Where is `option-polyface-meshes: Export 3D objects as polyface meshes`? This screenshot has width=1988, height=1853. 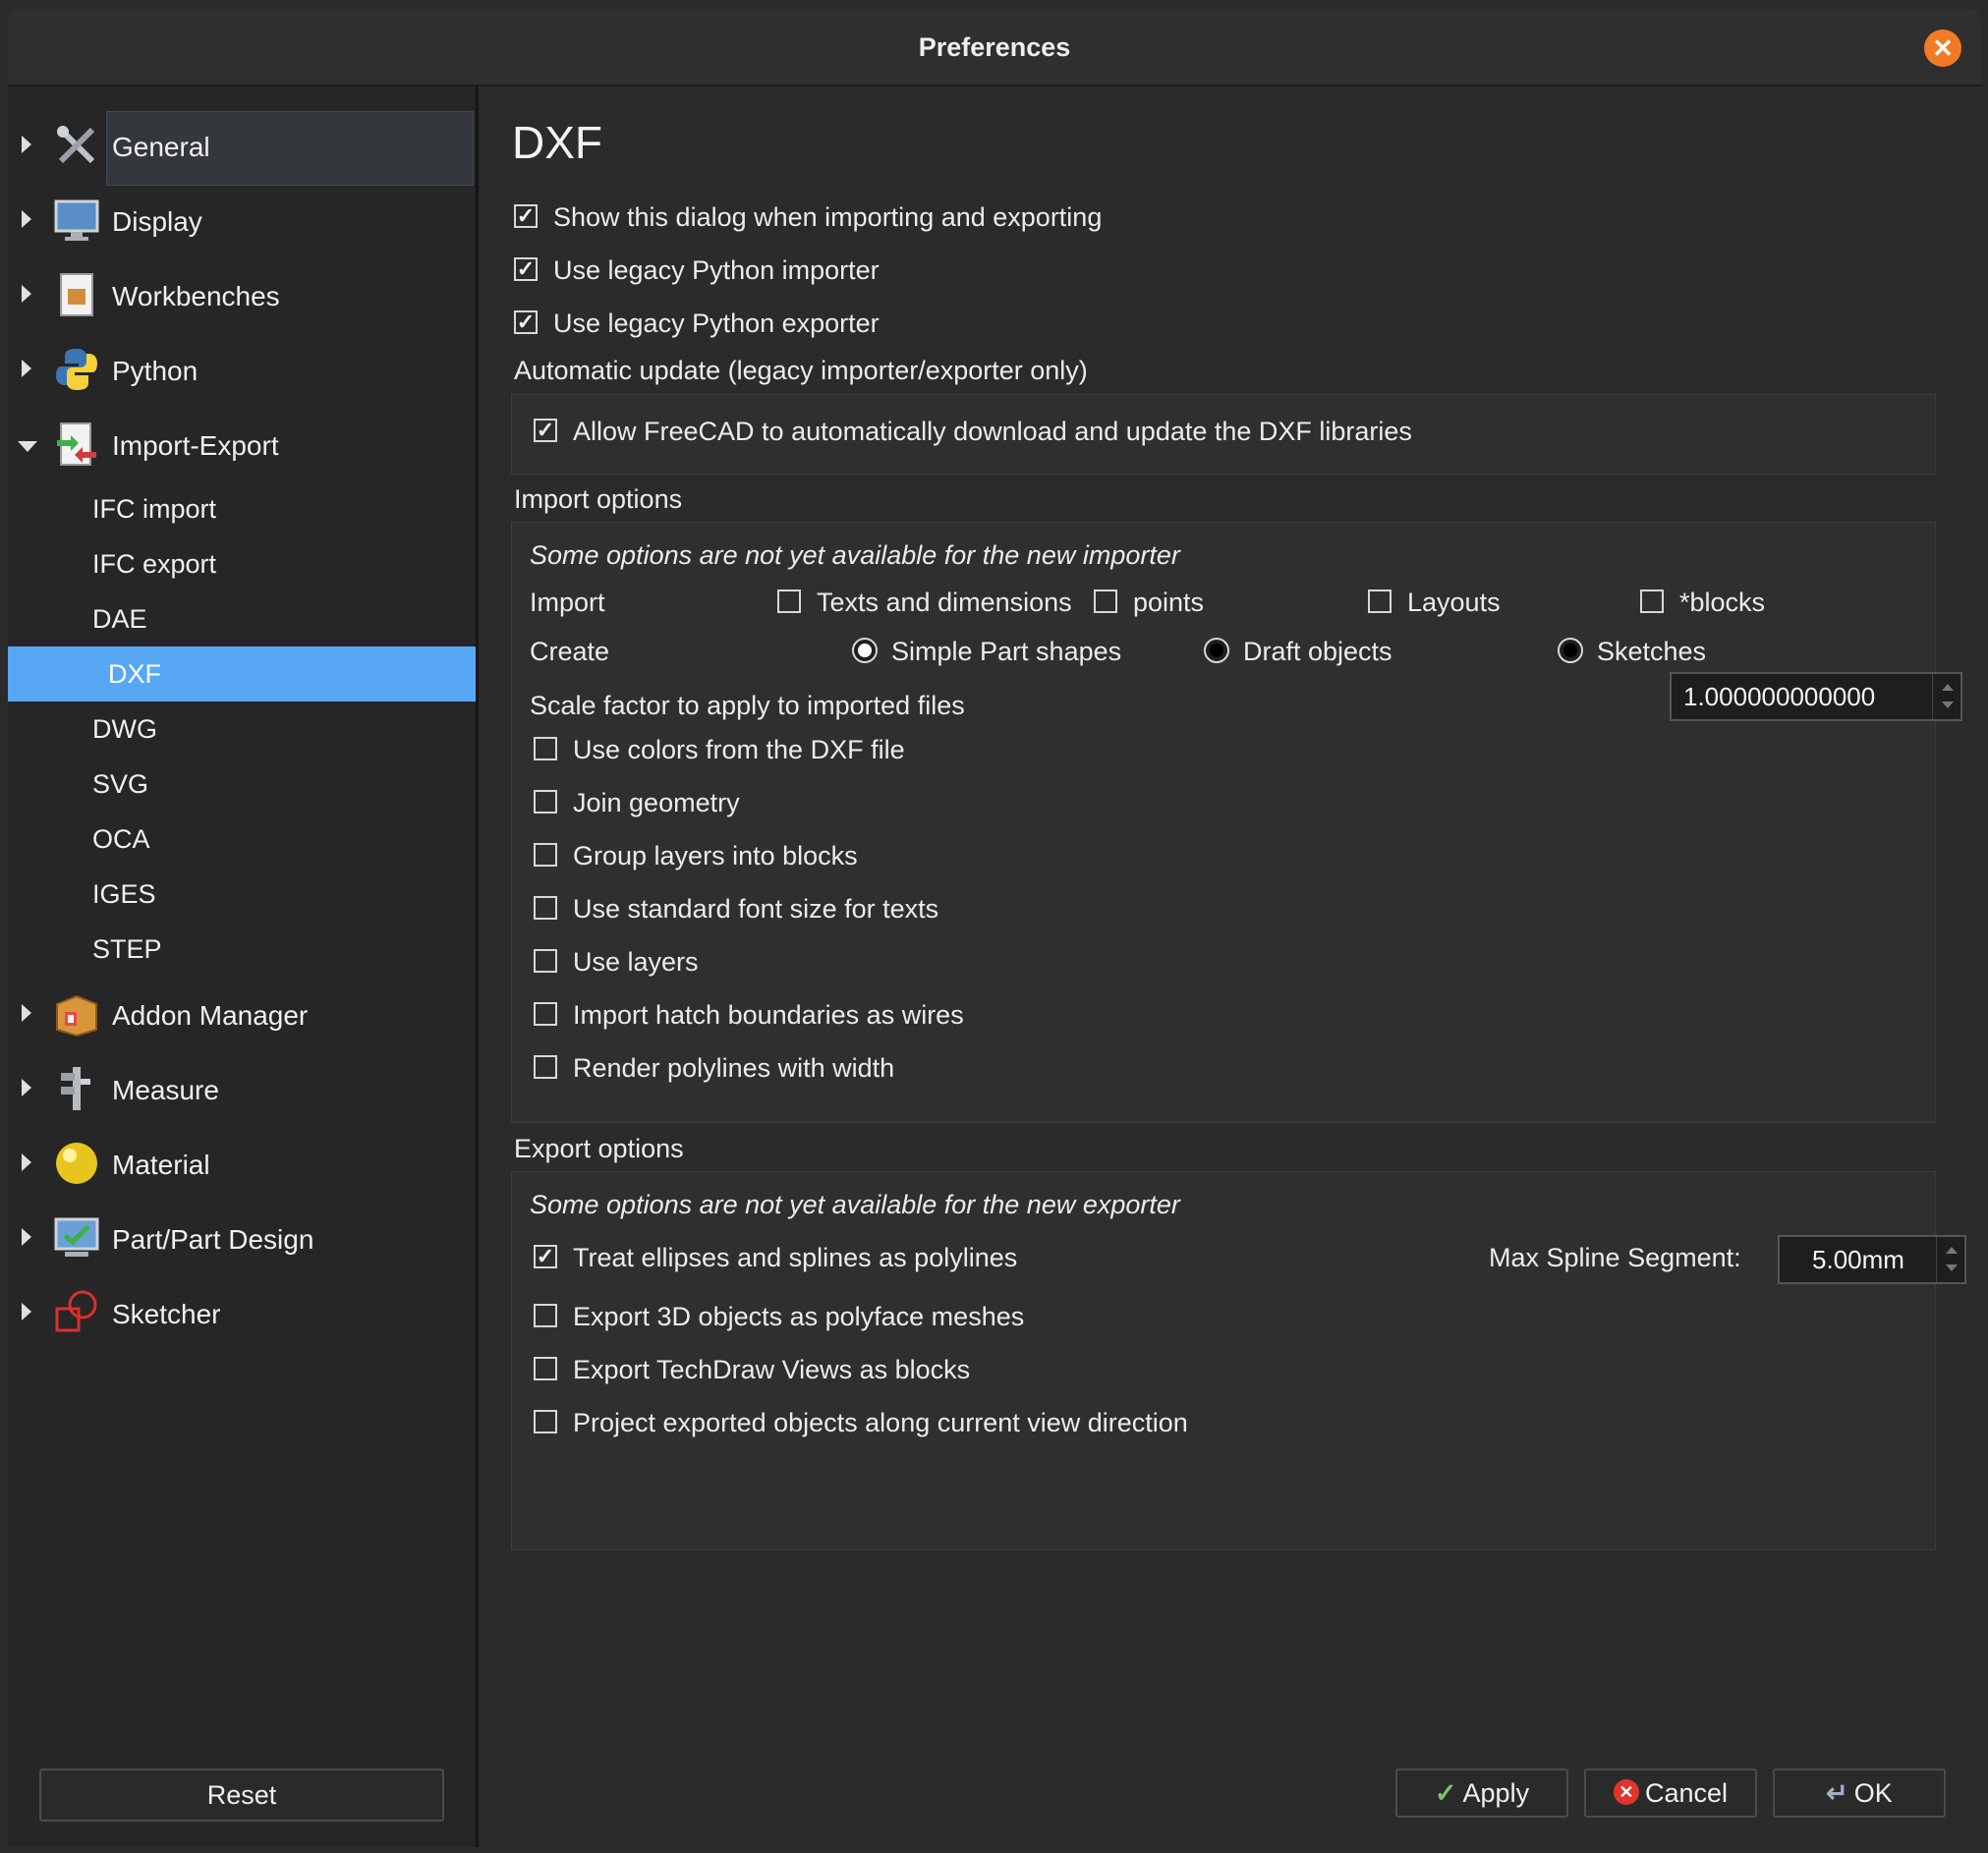
option-polyface-meshes: Export 3D objects as polyface meshes is located at coordinates (779, 1317).